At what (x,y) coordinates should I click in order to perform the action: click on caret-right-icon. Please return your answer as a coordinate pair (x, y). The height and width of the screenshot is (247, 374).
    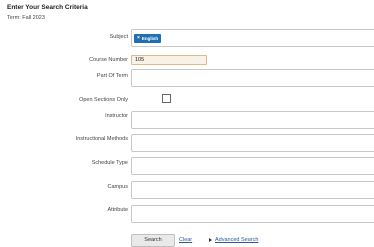
    Looking at the image, I should click on (210, 240).